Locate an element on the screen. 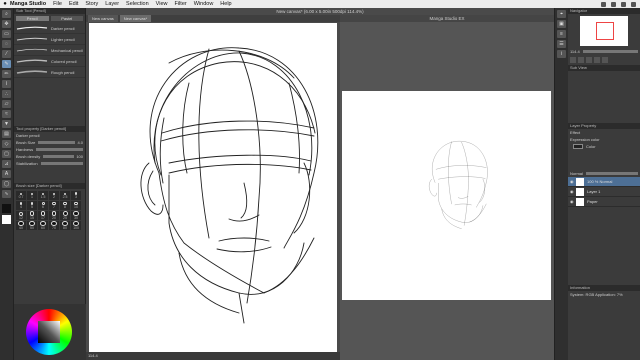 The height and width of the screenshot is (360, 640). tab-new-canvas-active: New canvas* is located at coordinates (135, 18).